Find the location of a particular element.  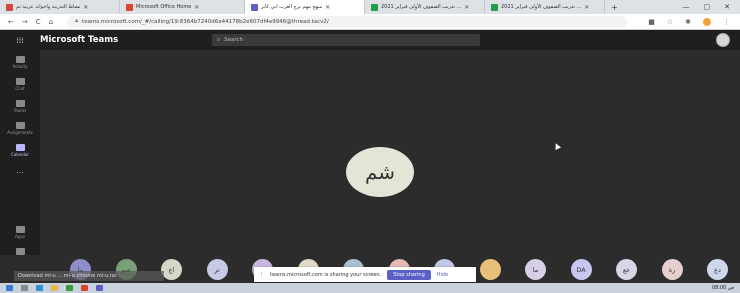

maximize-button: ▢ is located at coordinates (707, 7).